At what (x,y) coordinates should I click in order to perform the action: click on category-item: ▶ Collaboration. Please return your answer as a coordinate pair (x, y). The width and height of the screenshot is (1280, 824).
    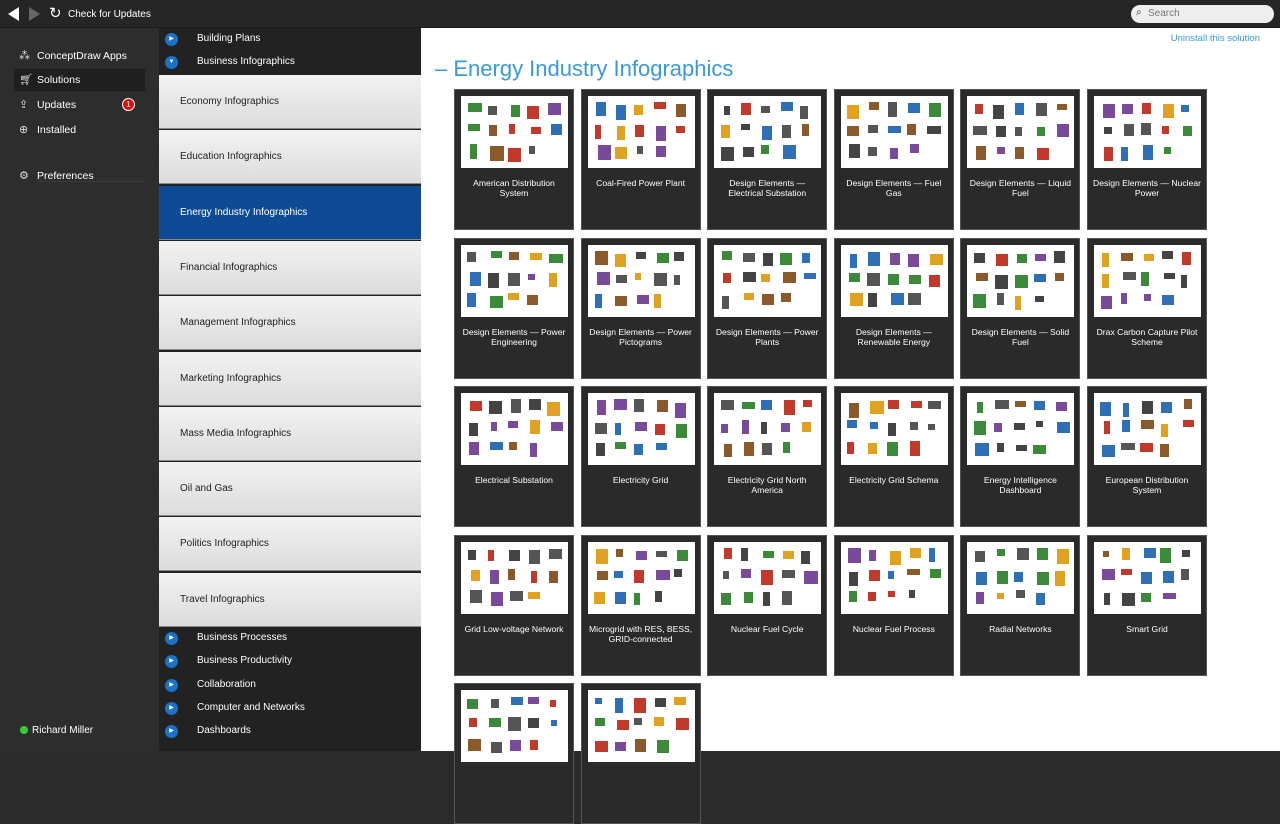
    Looking at the image, I should click on (290, 685).